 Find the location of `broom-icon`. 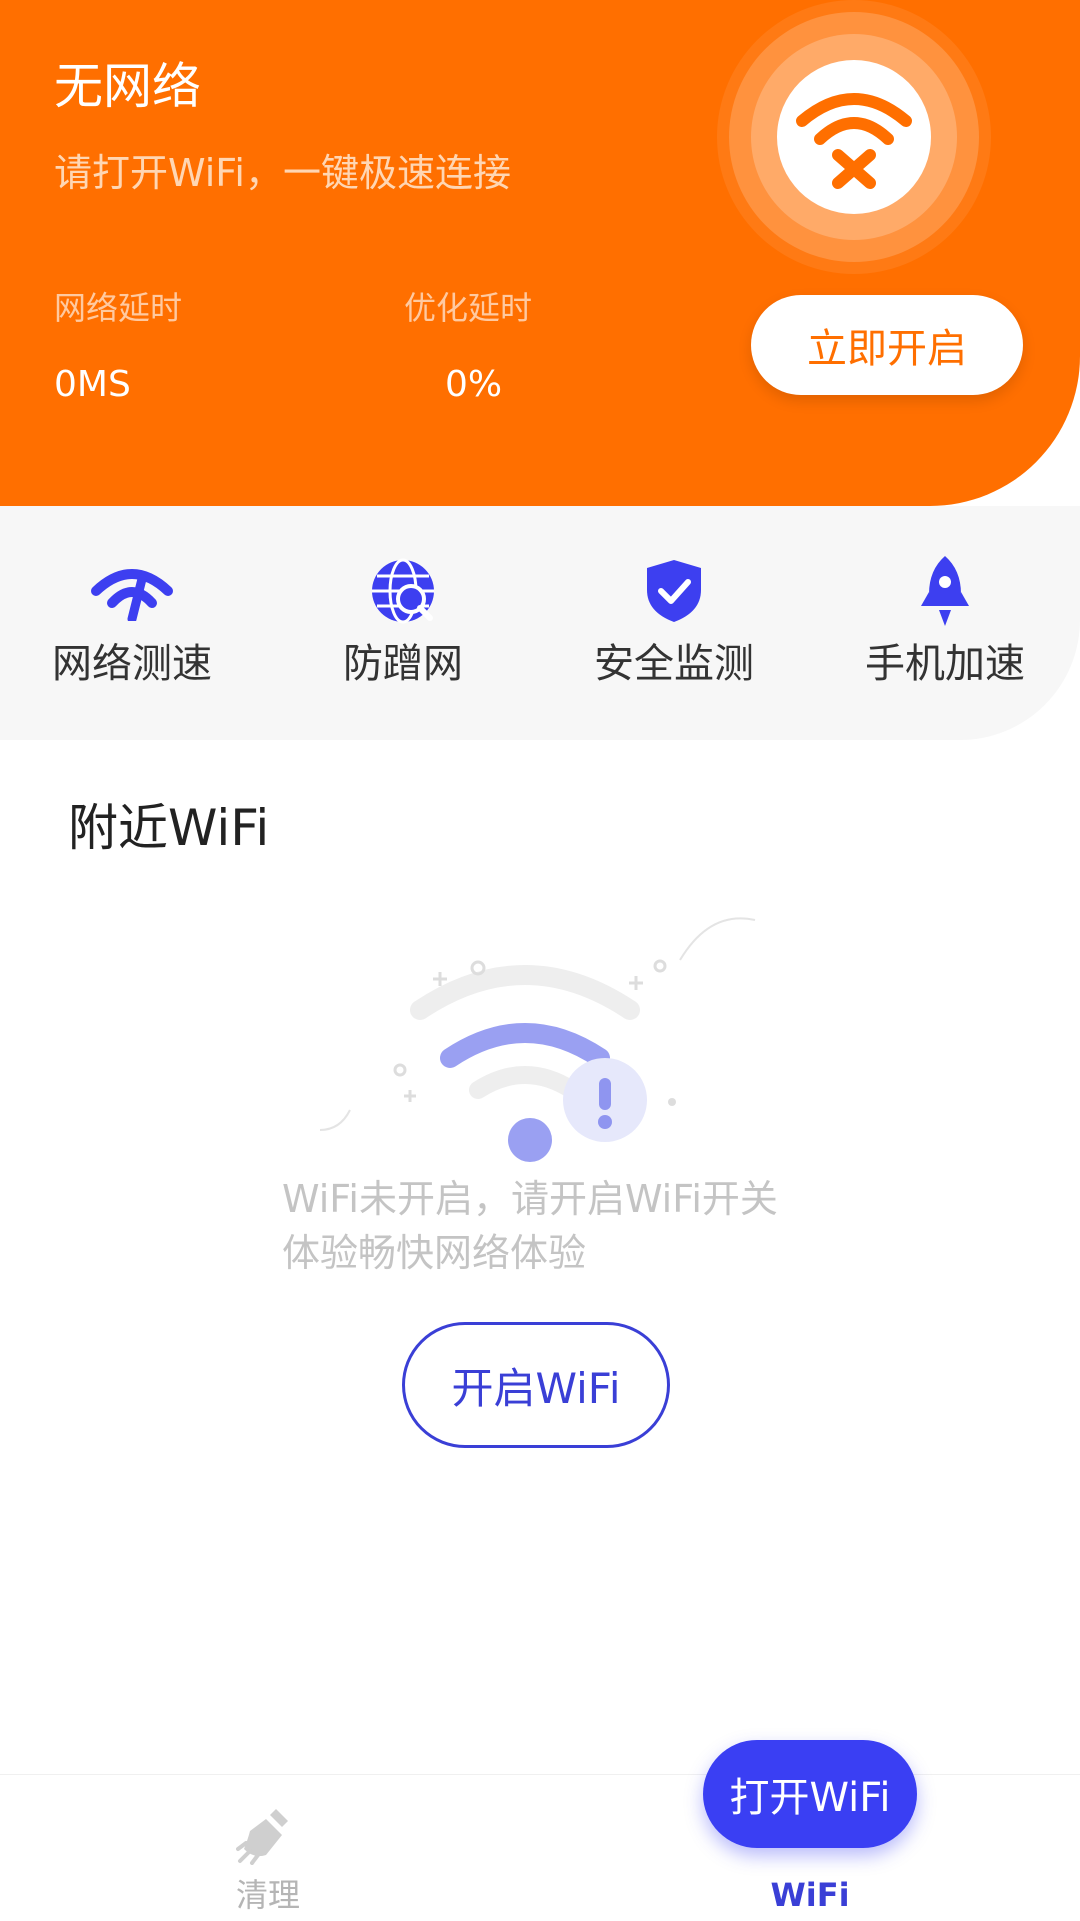

broom-icon is located at coordinates (262, 1837).